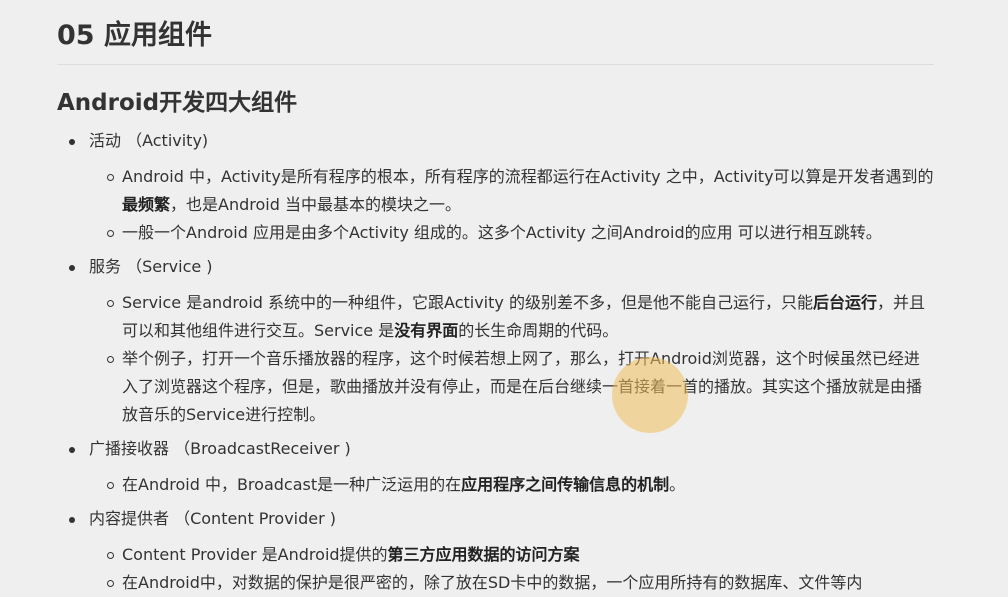 This screenshot has width=1008, height=597. I want to click on sub-item: Content Provider 是Android提供的第三方应用数据的访问方案, so click(511, 555).